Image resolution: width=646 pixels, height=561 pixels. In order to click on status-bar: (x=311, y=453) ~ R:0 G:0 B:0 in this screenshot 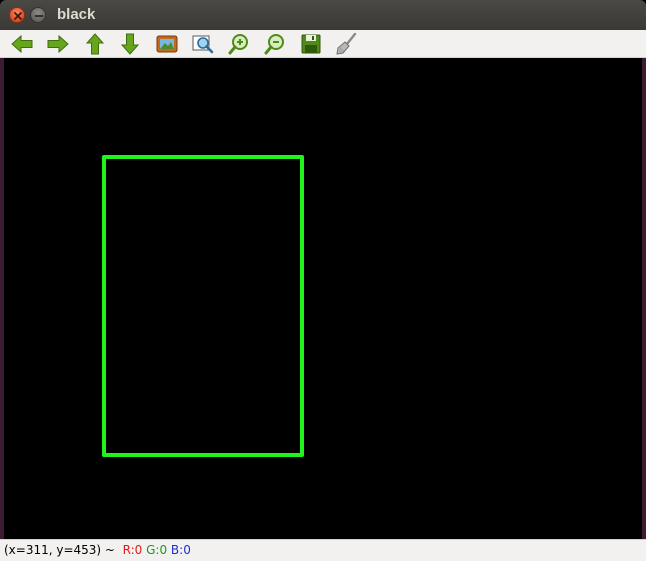, I will do `click(323, 550)`.